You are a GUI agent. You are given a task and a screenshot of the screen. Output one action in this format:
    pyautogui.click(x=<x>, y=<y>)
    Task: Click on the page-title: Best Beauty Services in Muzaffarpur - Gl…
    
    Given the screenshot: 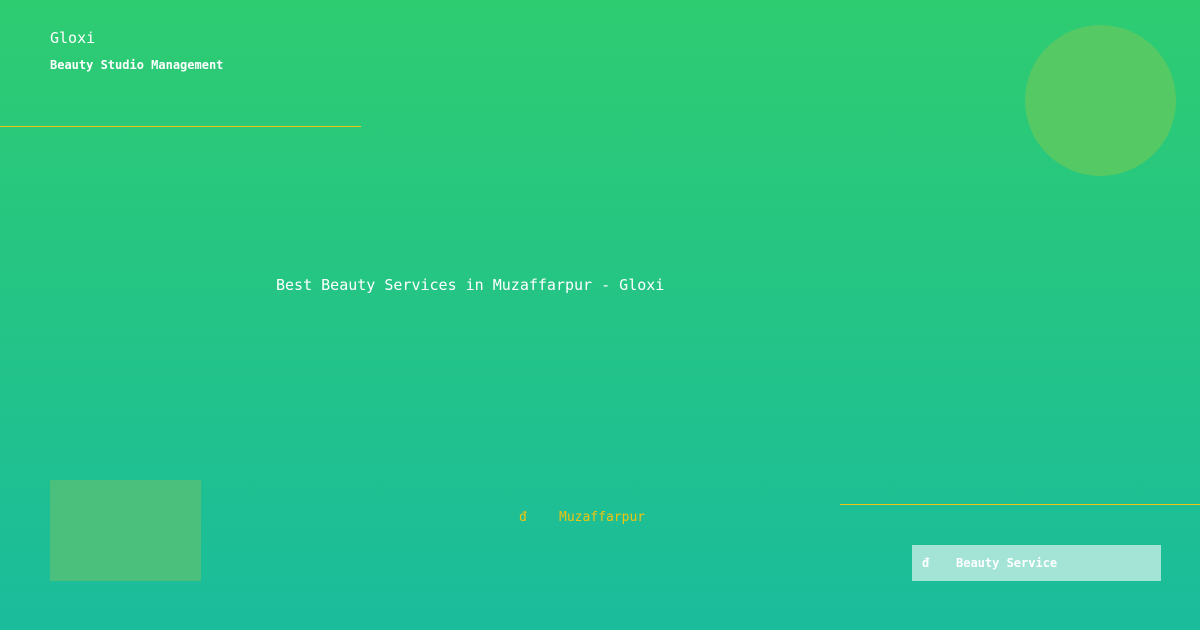 What is the action you would take?
    pyautogui.click(x=470, y=285)
    